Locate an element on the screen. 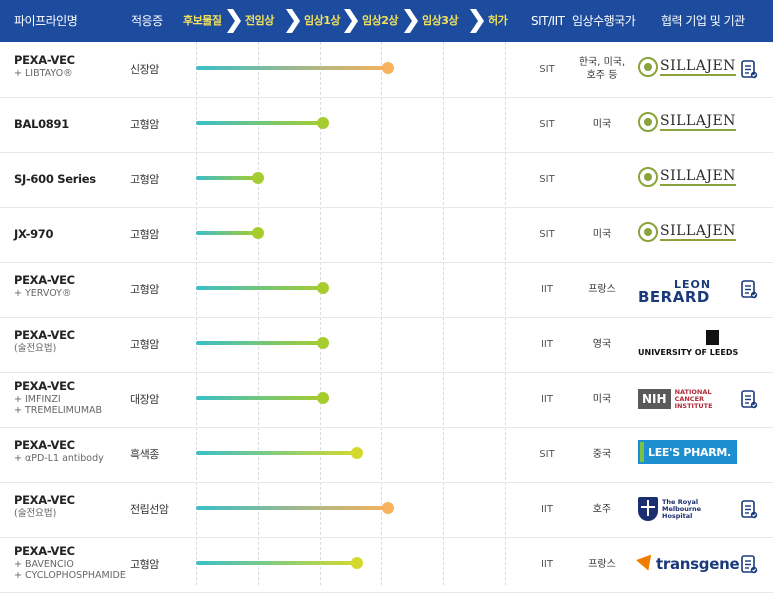 The width and height of the screenshot is (773, 593). trial-country: 영국 is located at coordinates (602, 344).